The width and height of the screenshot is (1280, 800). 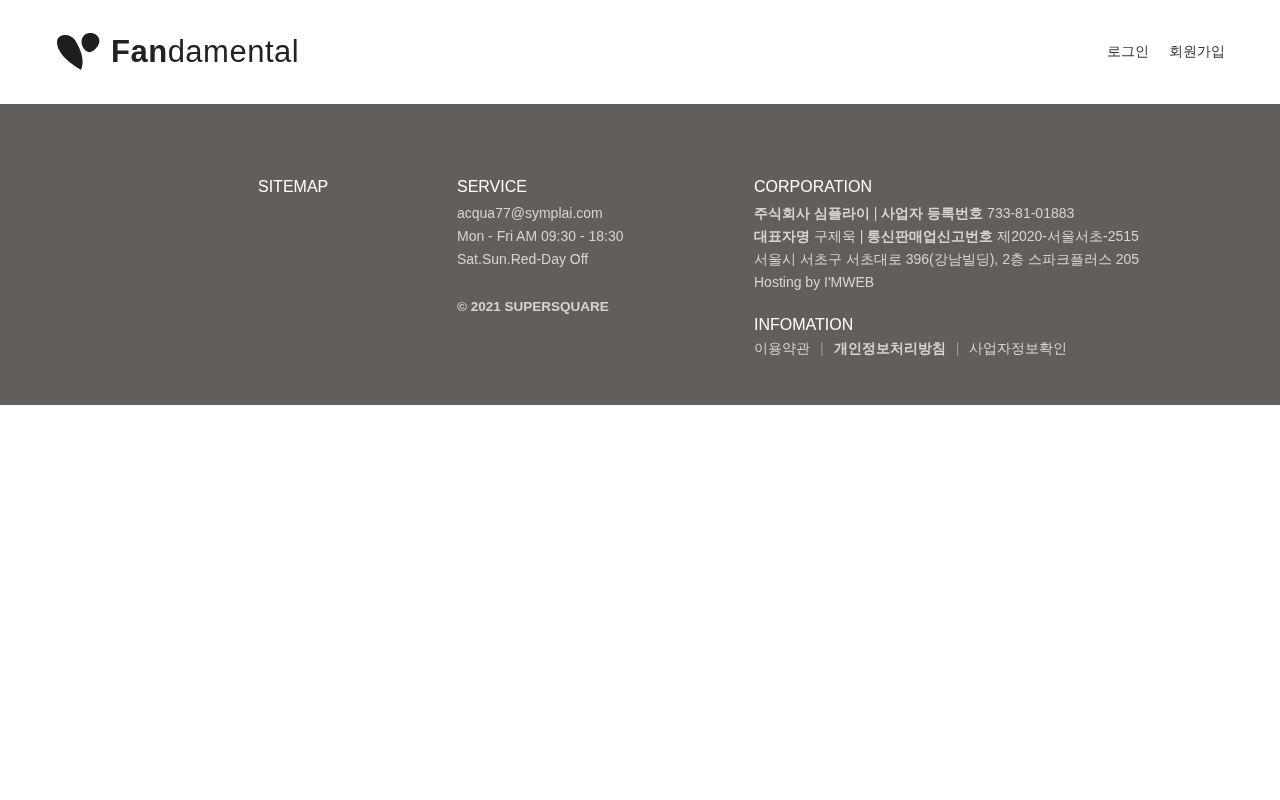 I want to click on company-info-text: 대표자명 구제욱 | 통신판매업신고번호 제2020-서울서초-2515, so click(x=947, y=236).